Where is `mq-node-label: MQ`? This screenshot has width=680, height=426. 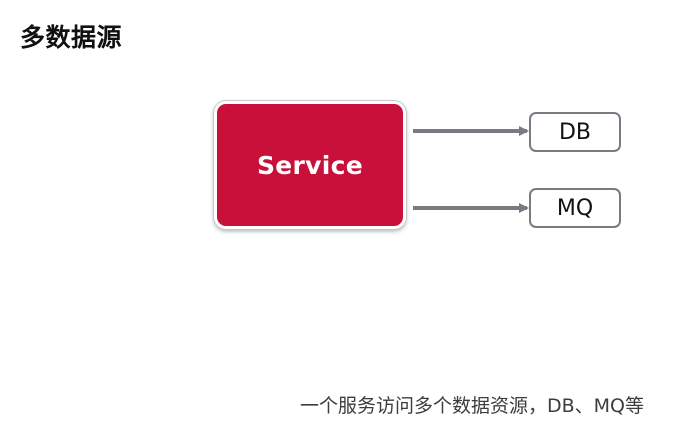 mq-node-label: MQ is located at coordinates (575, 208).